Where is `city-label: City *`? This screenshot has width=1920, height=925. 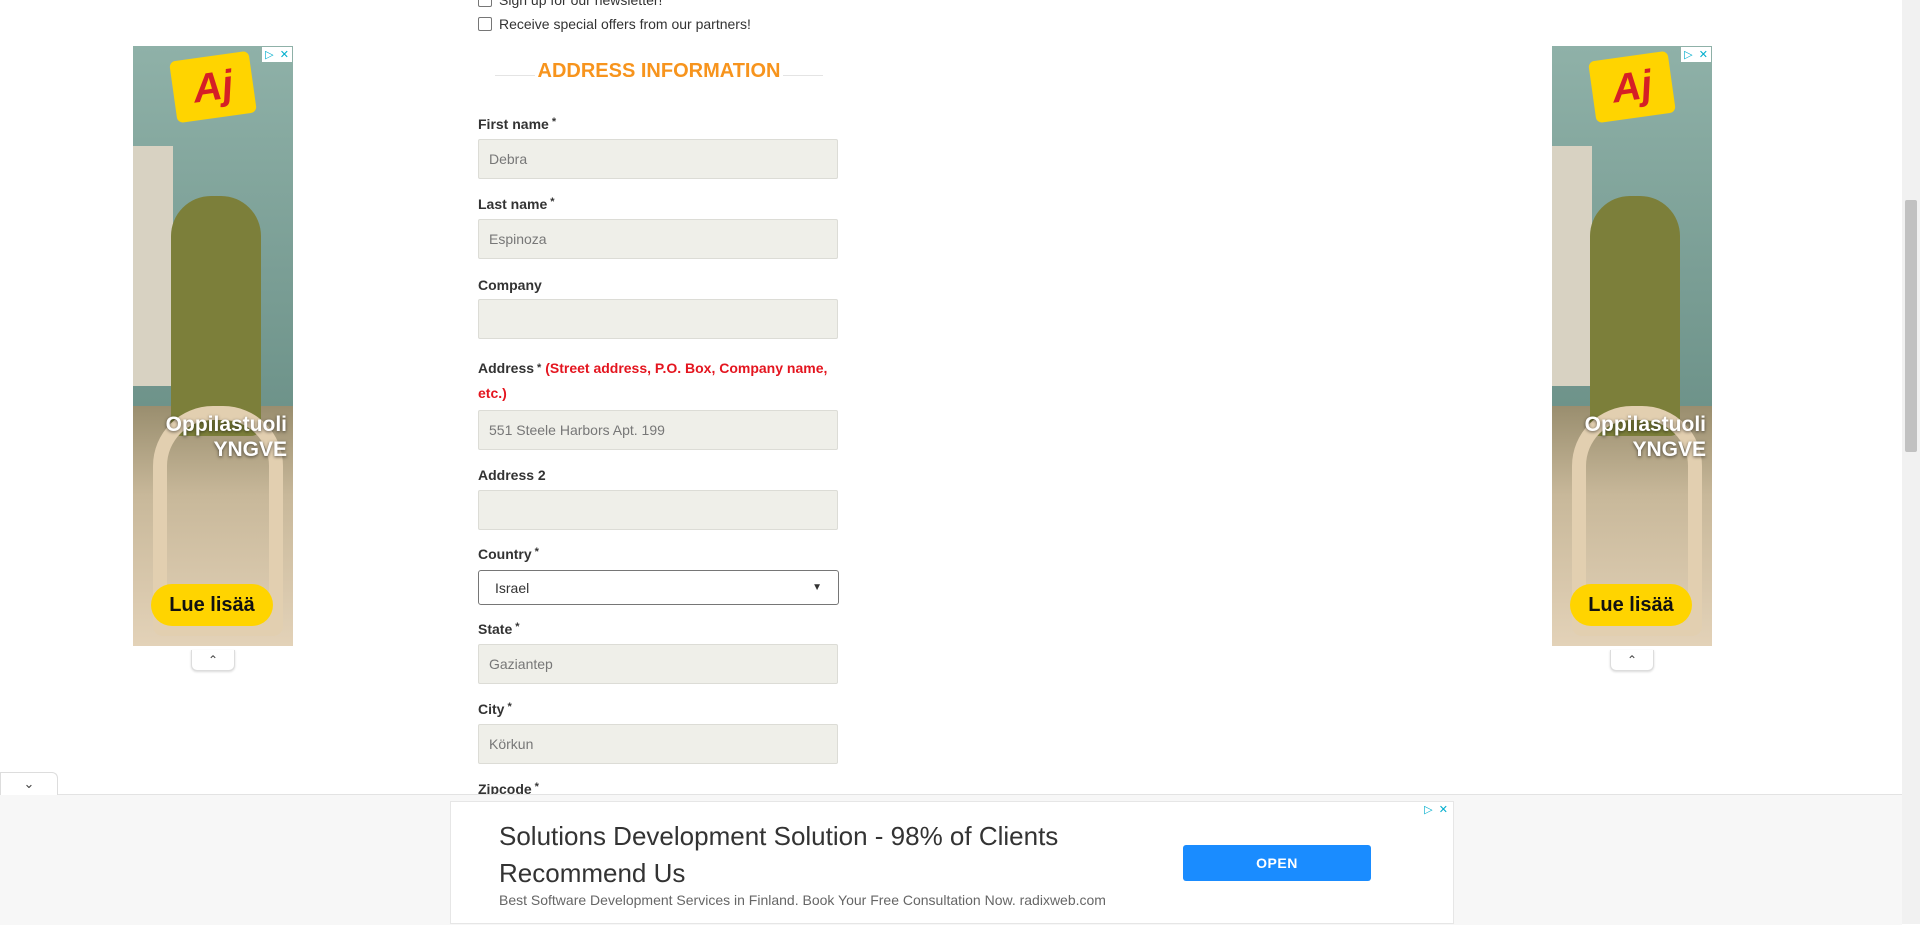
city-label: City * is located at coordinates (495, 709).